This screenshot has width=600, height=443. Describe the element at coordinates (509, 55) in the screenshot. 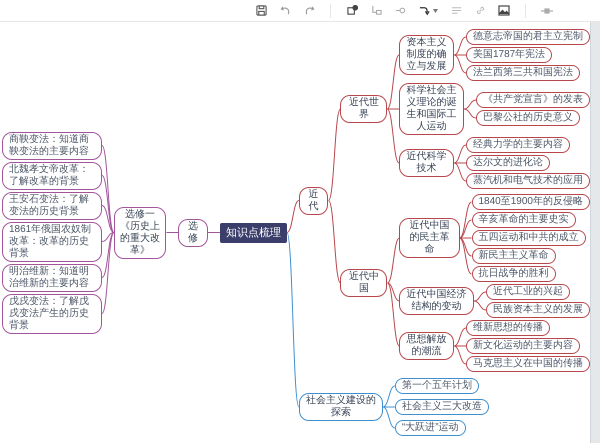

I see `leaf-topic: 美国1787年宪法` at that location.